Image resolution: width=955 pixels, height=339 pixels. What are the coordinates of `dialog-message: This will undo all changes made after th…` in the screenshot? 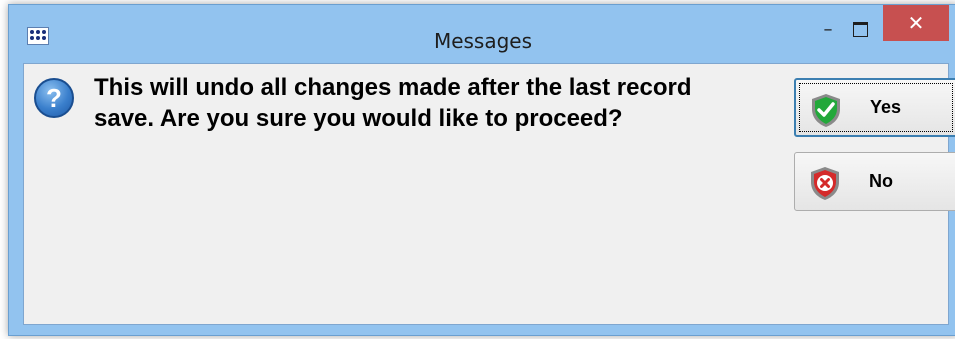 It's located at (393, 103).